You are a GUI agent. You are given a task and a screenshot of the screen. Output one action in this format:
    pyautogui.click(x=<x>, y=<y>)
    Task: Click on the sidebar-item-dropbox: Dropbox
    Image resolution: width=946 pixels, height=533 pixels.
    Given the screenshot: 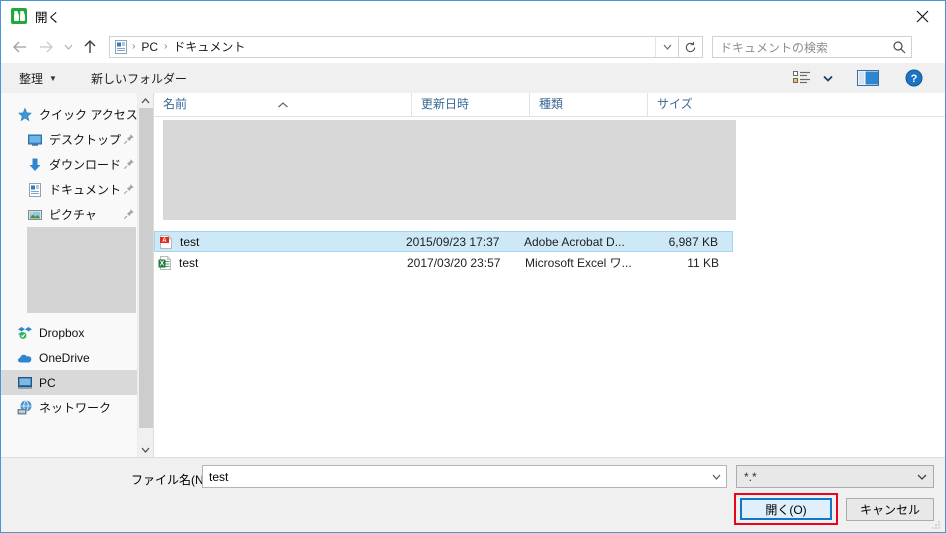 What is the action you would take?
    pyautogui.click(x=77, y=332)
    